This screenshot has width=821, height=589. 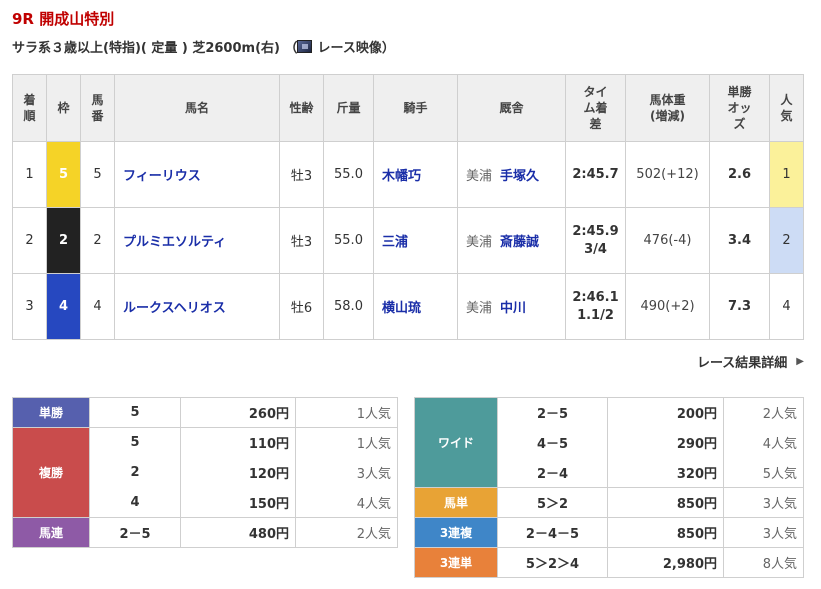 What do you see at coordinates (135, 502) in the screenshot?
I see `payout-combo: 4` at bounding box center [135, 502].